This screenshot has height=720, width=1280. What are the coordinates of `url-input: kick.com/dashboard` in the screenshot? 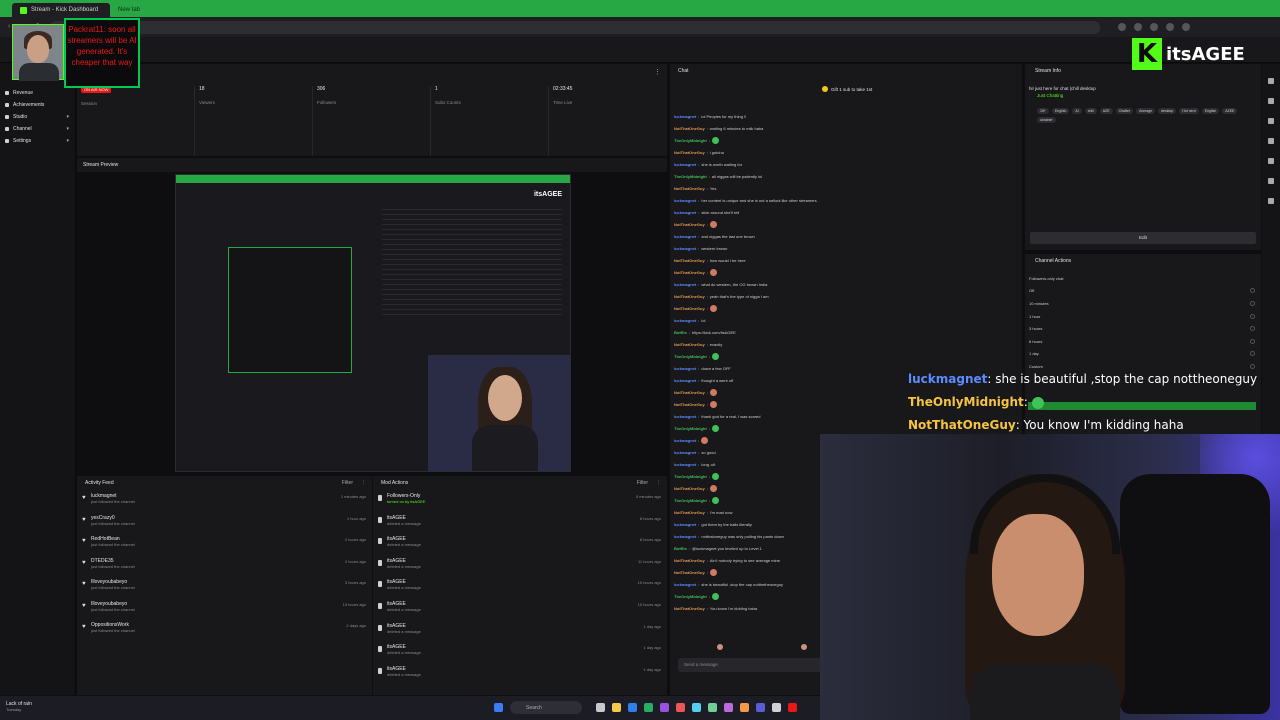 It's located at (575, 27).